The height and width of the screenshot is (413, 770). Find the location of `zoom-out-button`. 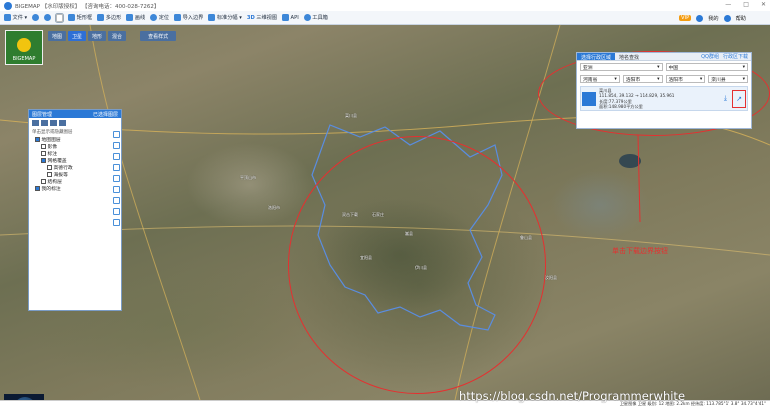

zoom-out-button is located at coordinates (48, 17).